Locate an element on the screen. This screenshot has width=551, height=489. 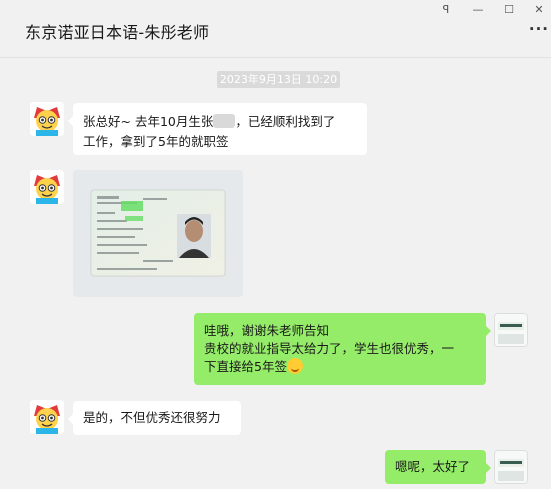
chat-title: 东京诺亚日本语-朱彤老师 is located at coordinates (117, 32).